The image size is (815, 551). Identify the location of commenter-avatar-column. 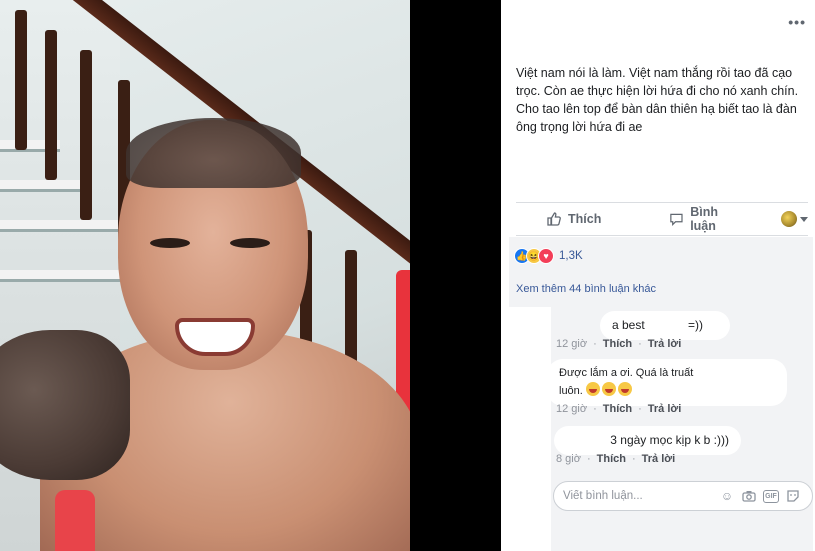
(530, 429).